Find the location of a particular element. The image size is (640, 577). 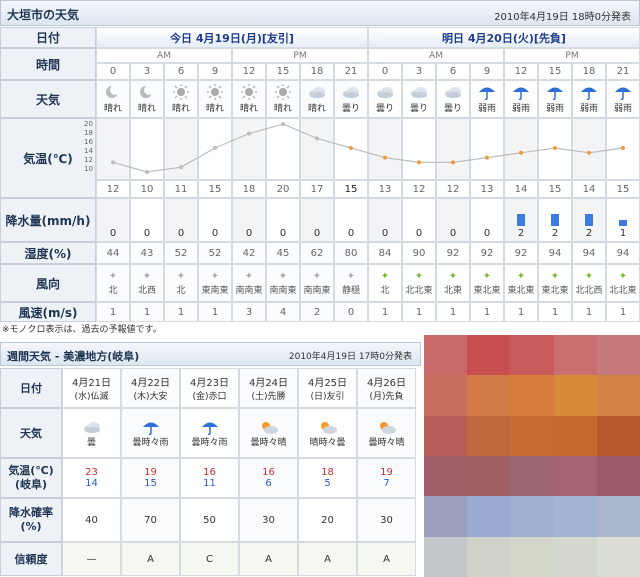

temp-value-text-12: 14 is located at coordinates (521, 189).